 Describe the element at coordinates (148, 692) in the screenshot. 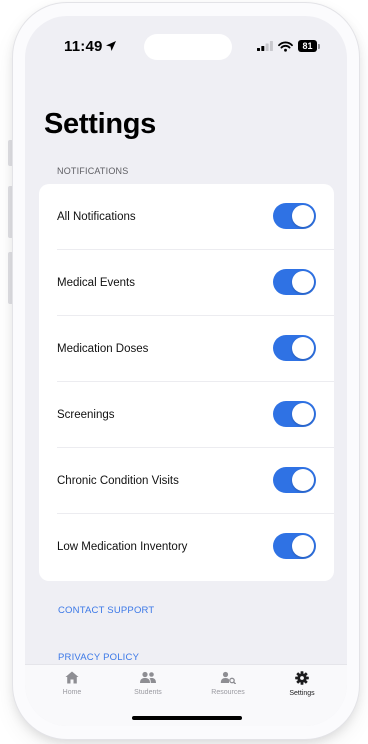

I see `tab-label: Students` at that location.